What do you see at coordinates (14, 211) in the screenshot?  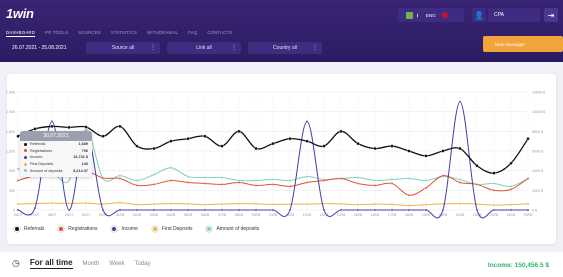 I see `y-tick-label: 0` at bounding box center [14, 211].